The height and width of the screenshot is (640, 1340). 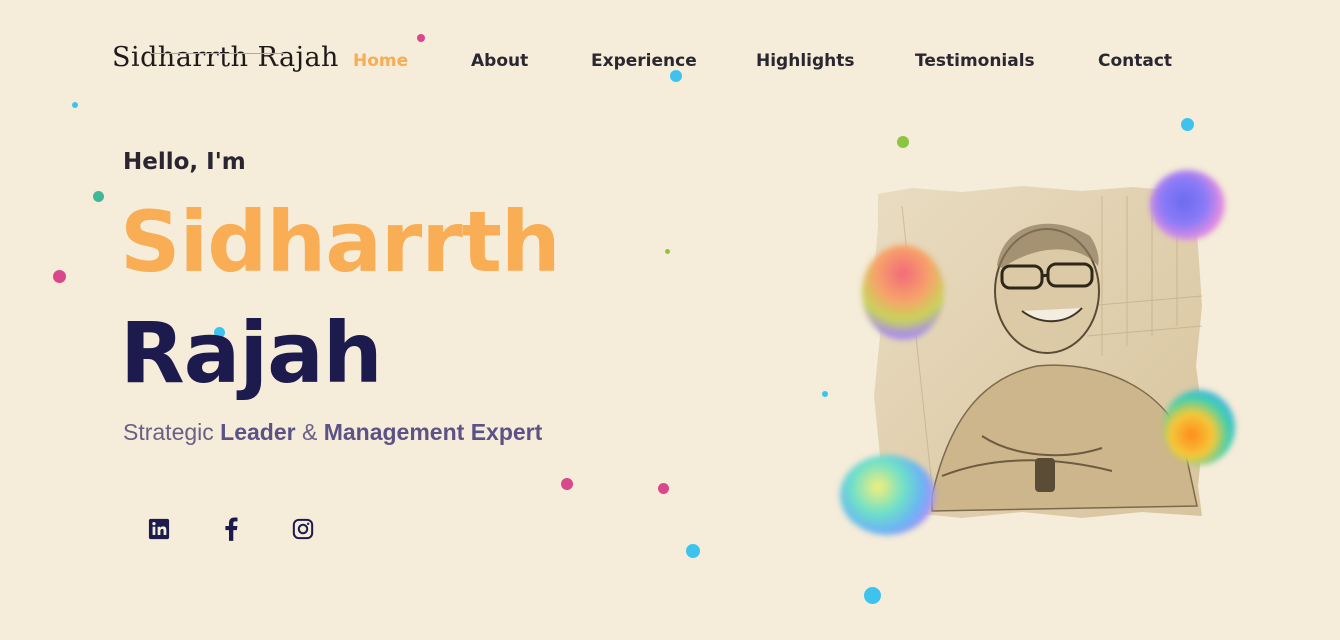 What do you see at coordinates (499, 61) in the screenshot?
I see `nav-item-about: About` at bounding box center [499, 61].